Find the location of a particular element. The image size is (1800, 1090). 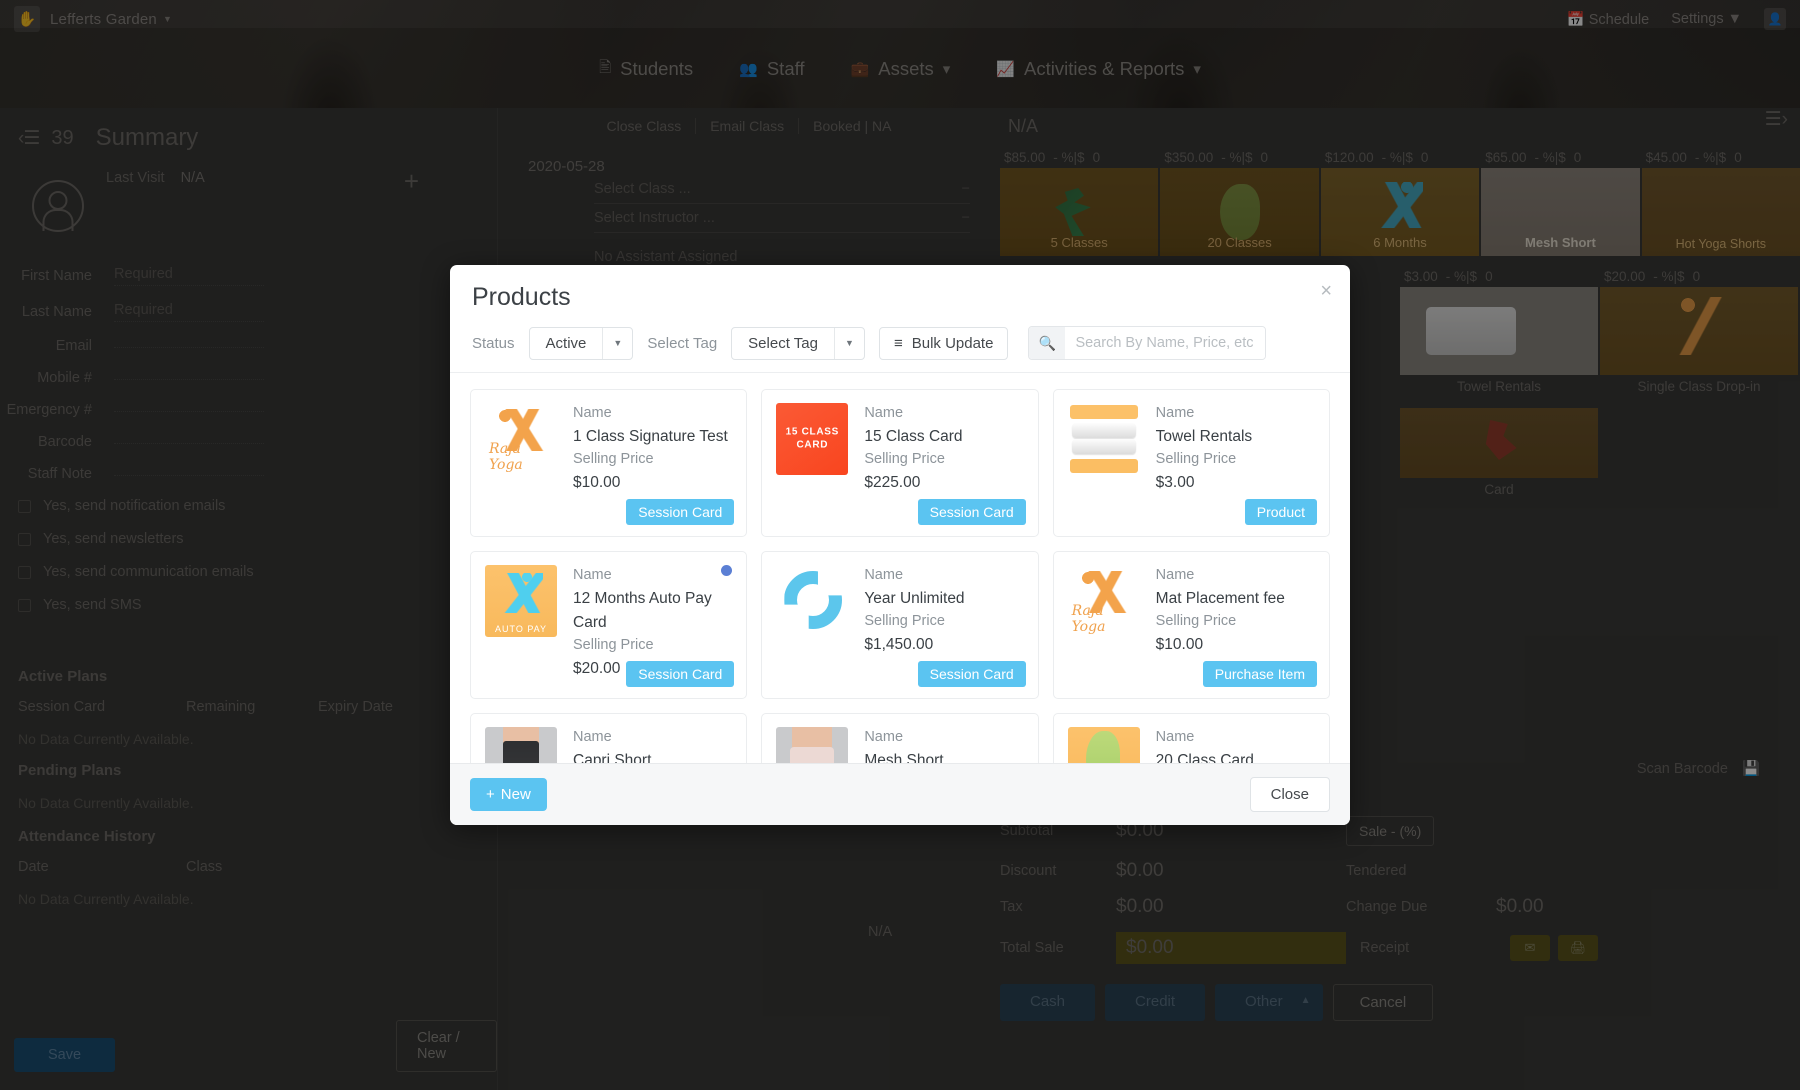

modal-header: Products × is located at coordinates (900, 295).